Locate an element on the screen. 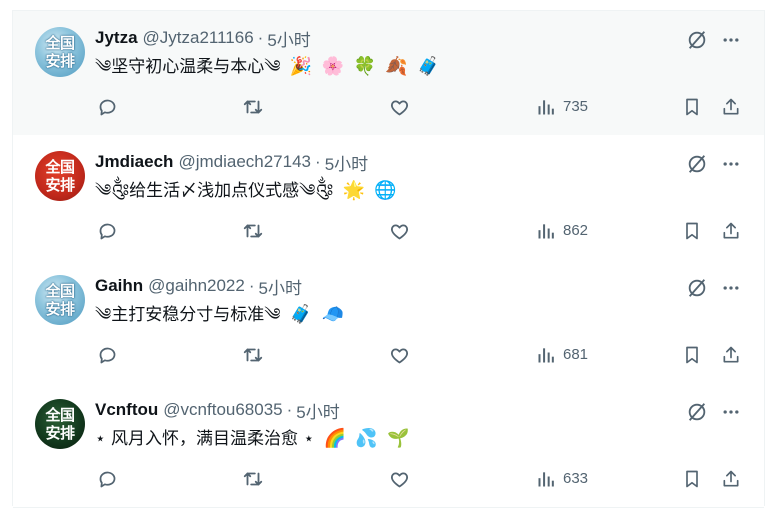 The width and height of the screenshot is (770, 508). tweet-text: ⋆ 风月入怀，满目温柔治愈 ⋆ 🌈 💦 🌱 is located at coordinates (252, 439).